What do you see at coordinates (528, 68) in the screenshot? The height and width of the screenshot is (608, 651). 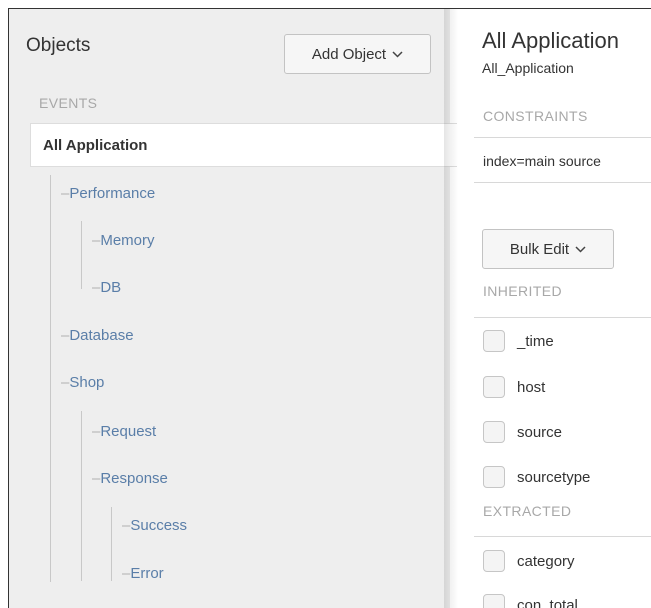 I see `object-id: All_Application` at bounding box center [528, 68].